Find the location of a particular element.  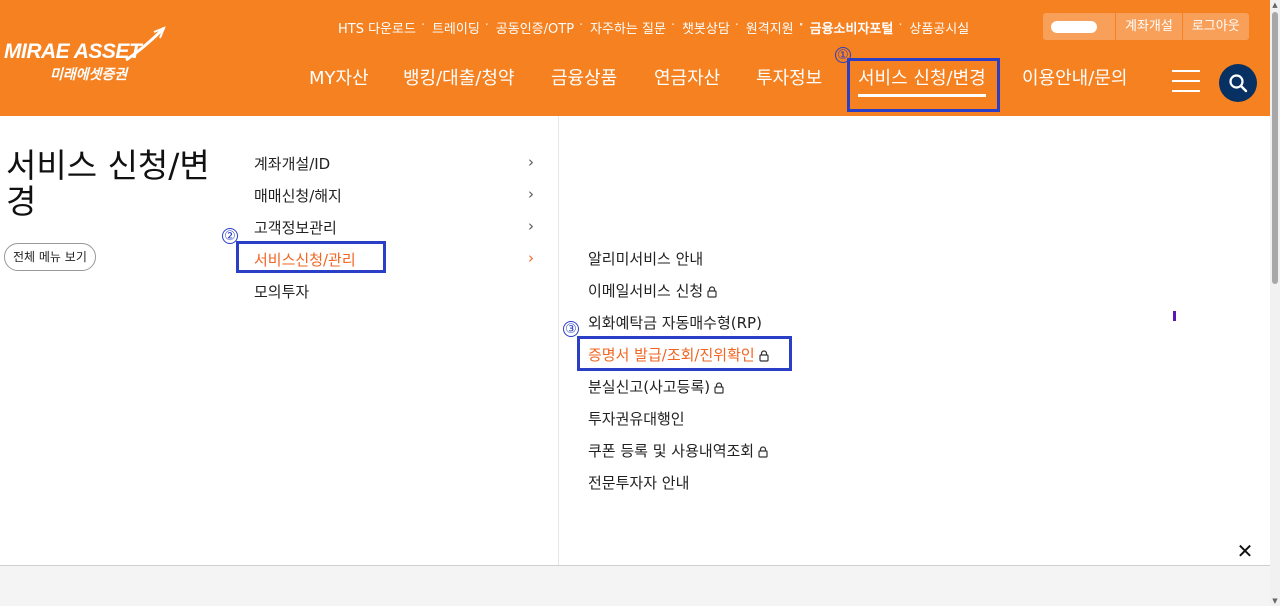

search-icon is located at coordinates (1238, 83).